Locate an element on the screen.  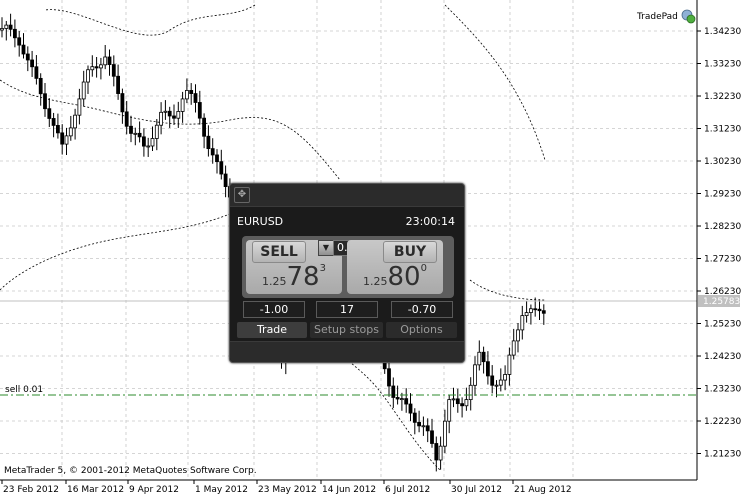
price-tick-label: 1.21230 is located at coordinates (722, 455).